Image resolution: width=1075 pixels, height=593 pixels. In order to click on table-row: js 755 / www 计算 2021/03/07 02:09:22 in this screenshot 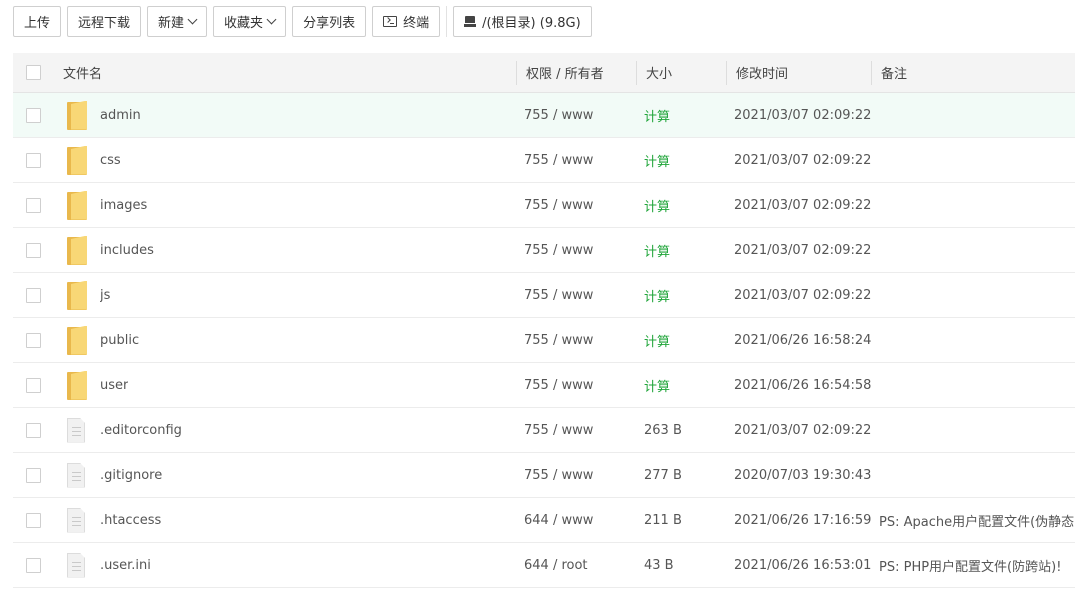, I will do `click(544, 295)`.